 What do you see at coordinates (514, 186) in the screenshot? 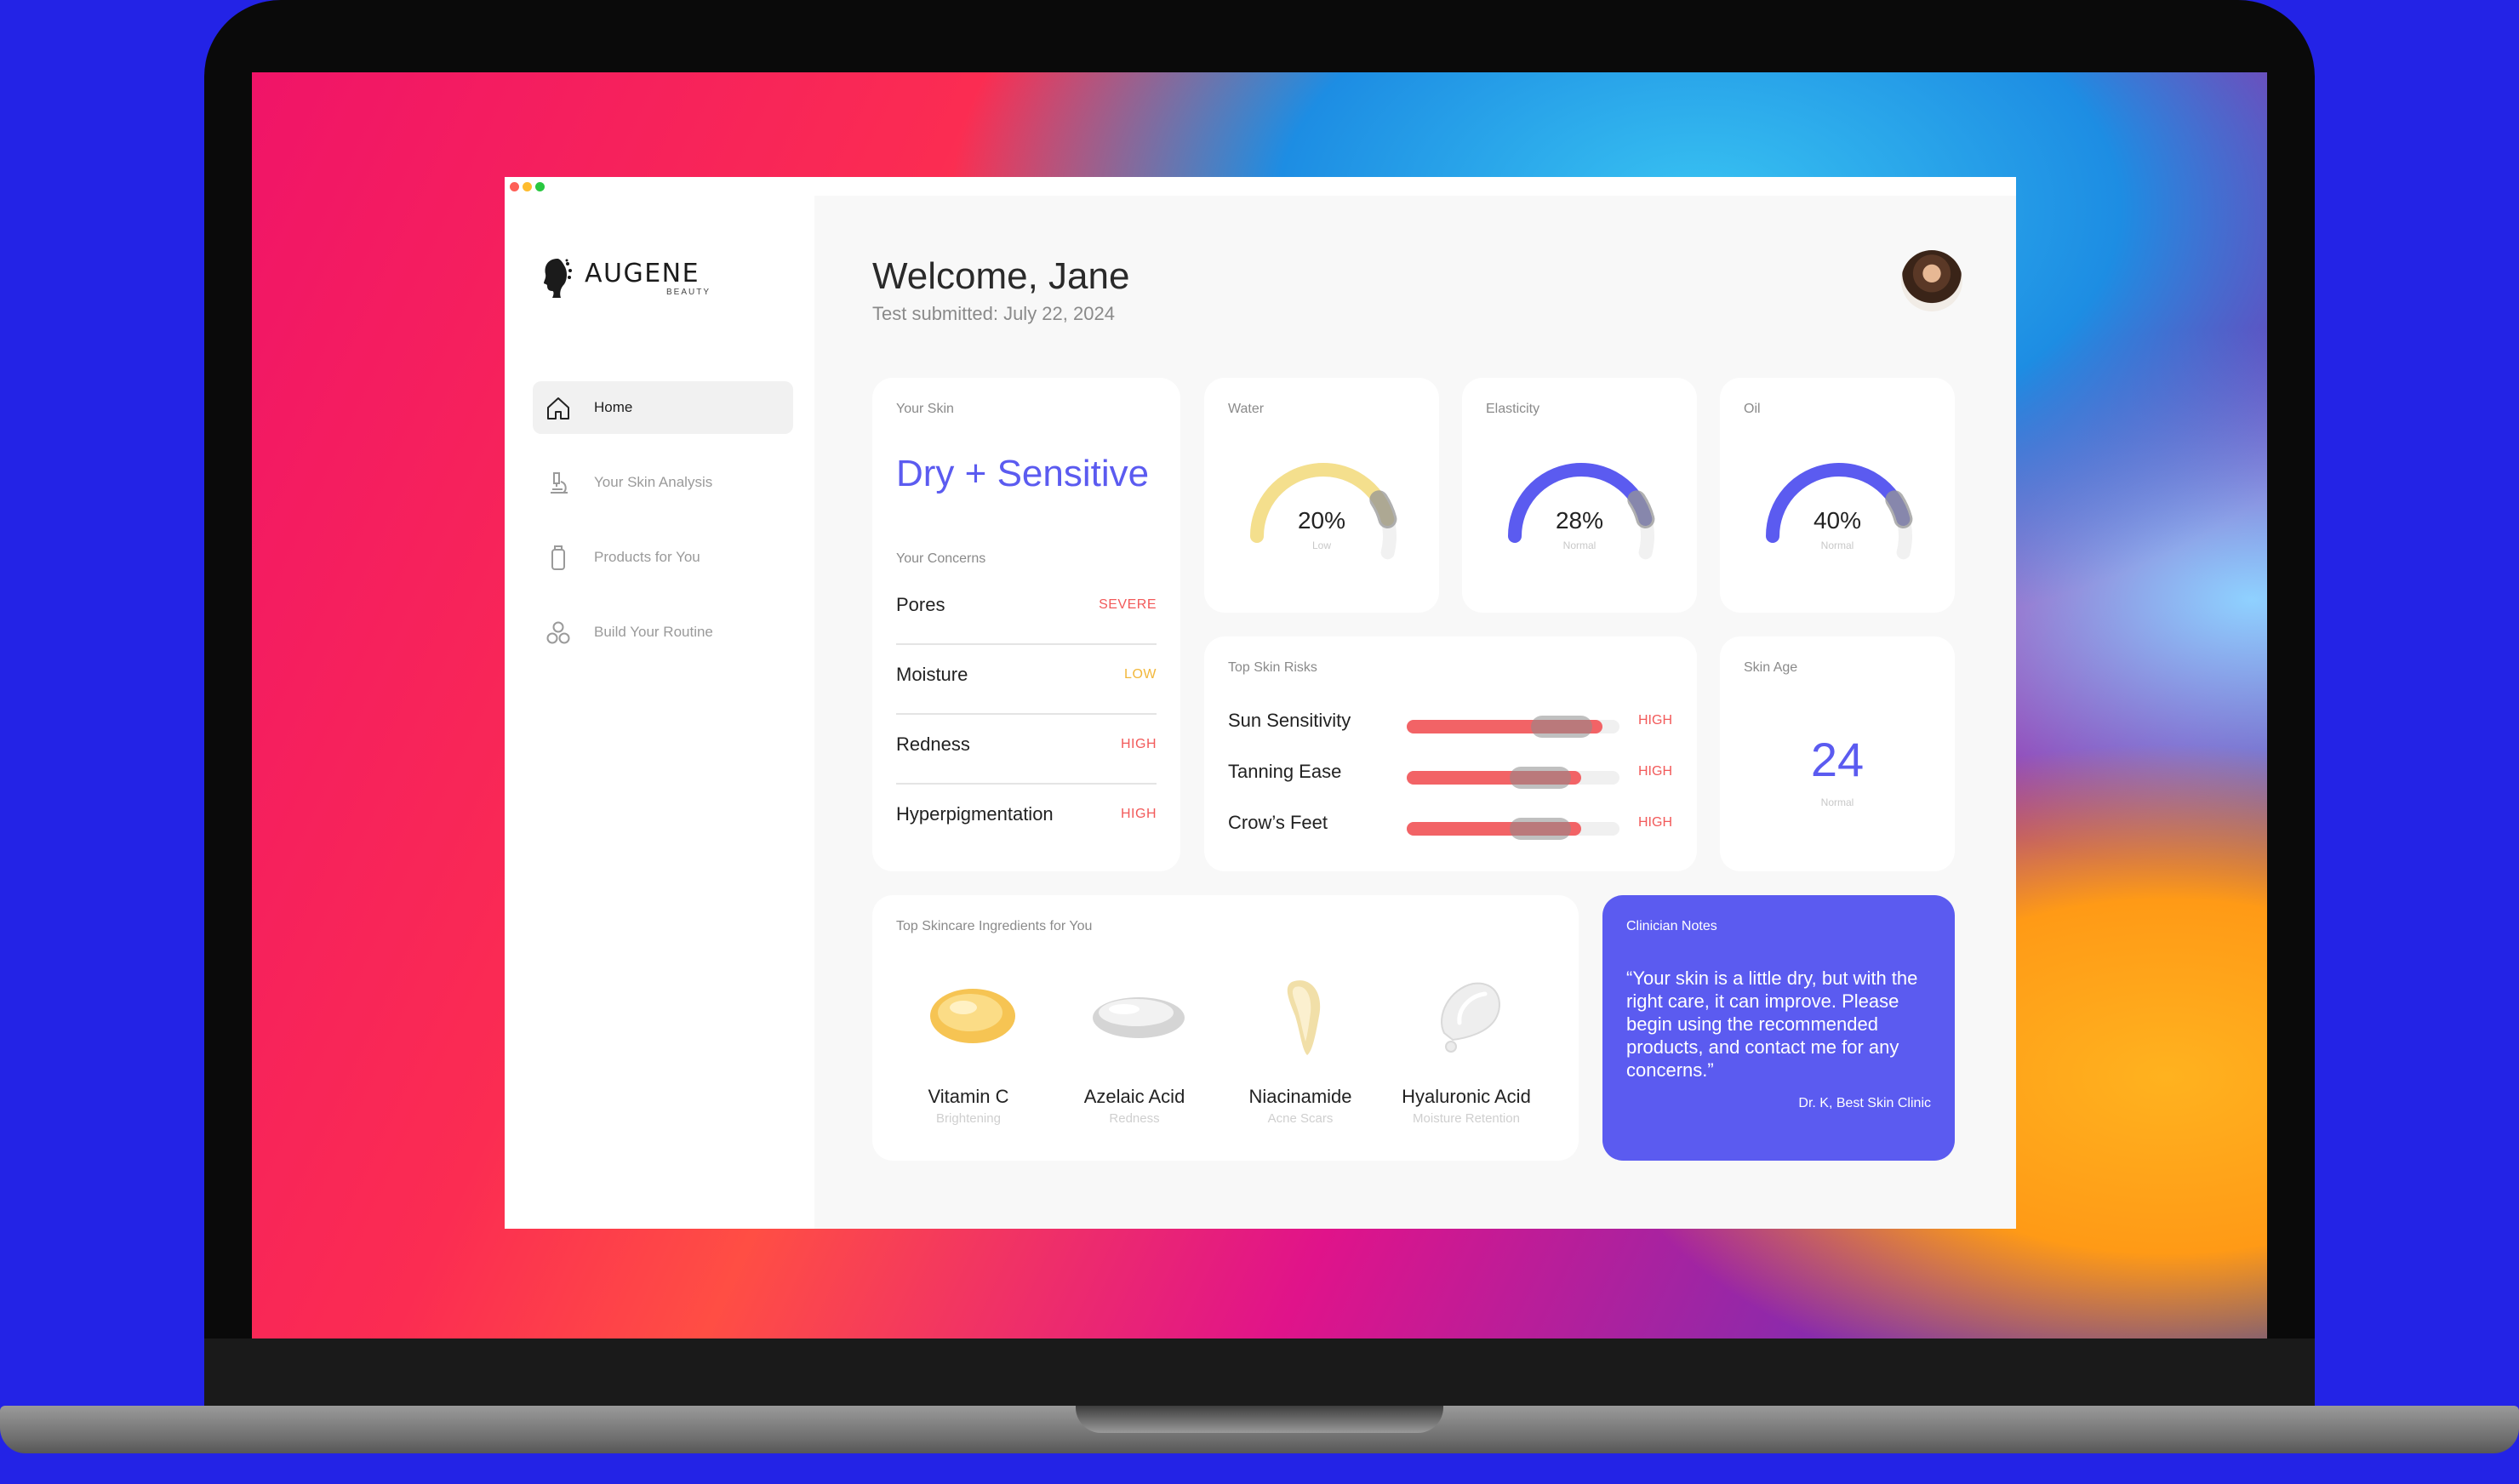
I see `close-window-button` at bounding box center [514, 186].